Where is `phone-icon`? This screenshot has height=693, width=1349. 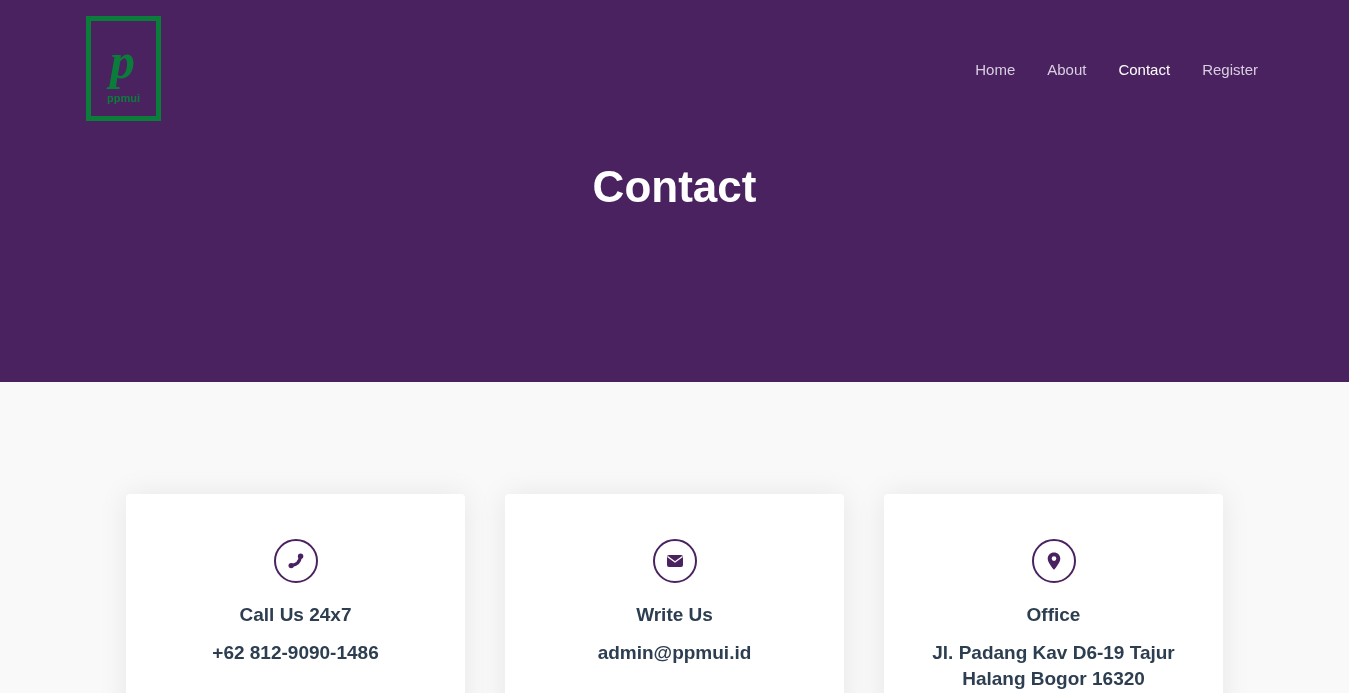 phone-icon is located at coordinates (295, 561).